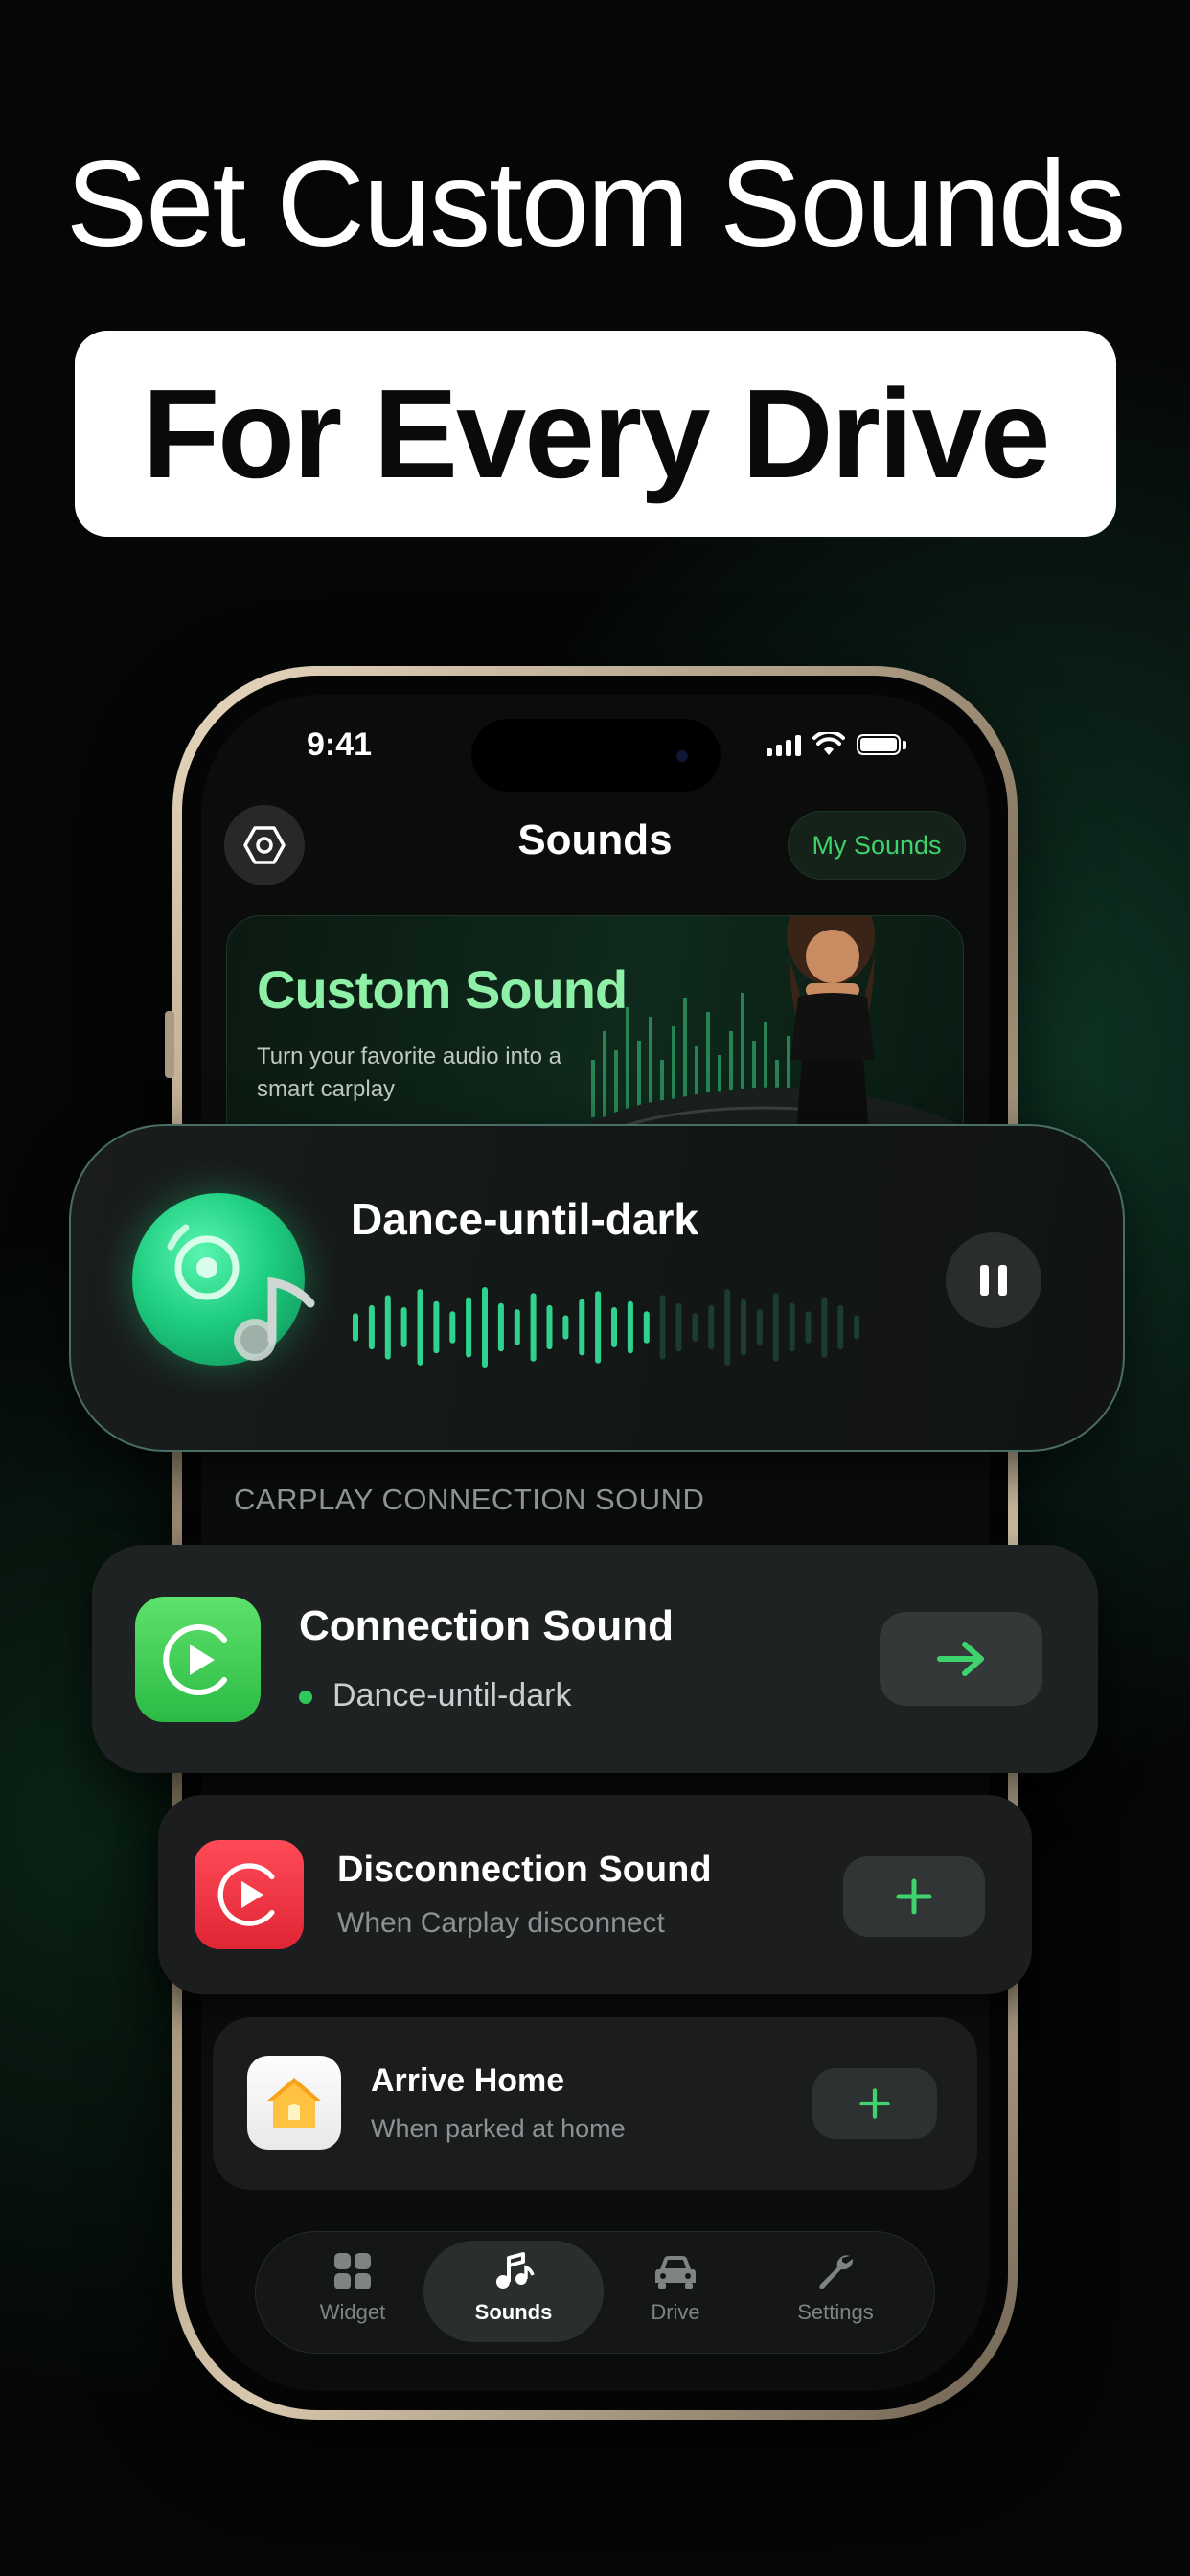 The height and width of the screenshot is (2576, 1190). Describe the element at coordinates (487, 1625) in the screenshot. I see `connection-sound-title: Connection Sound` at that location.